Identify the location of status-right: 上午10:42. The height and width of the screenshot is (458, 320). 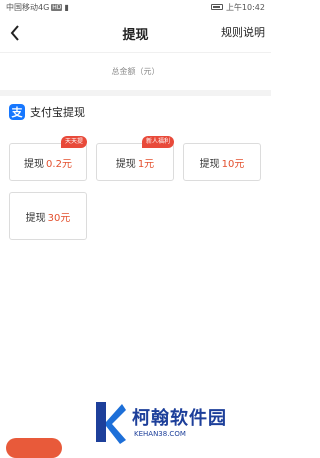
(237, 7).